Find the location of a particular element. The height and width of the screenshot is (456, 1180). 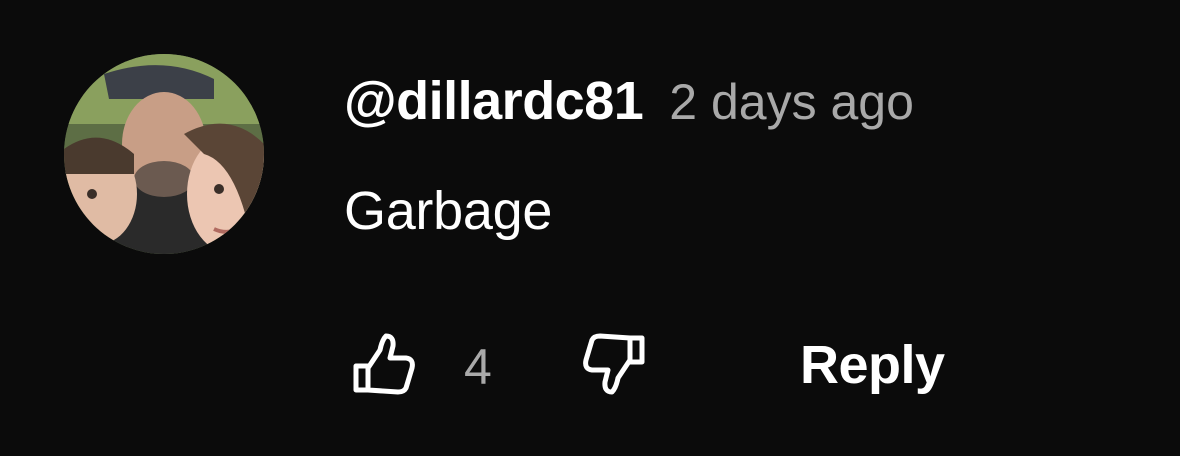

dislike-button is located at coordinates (616, 364).